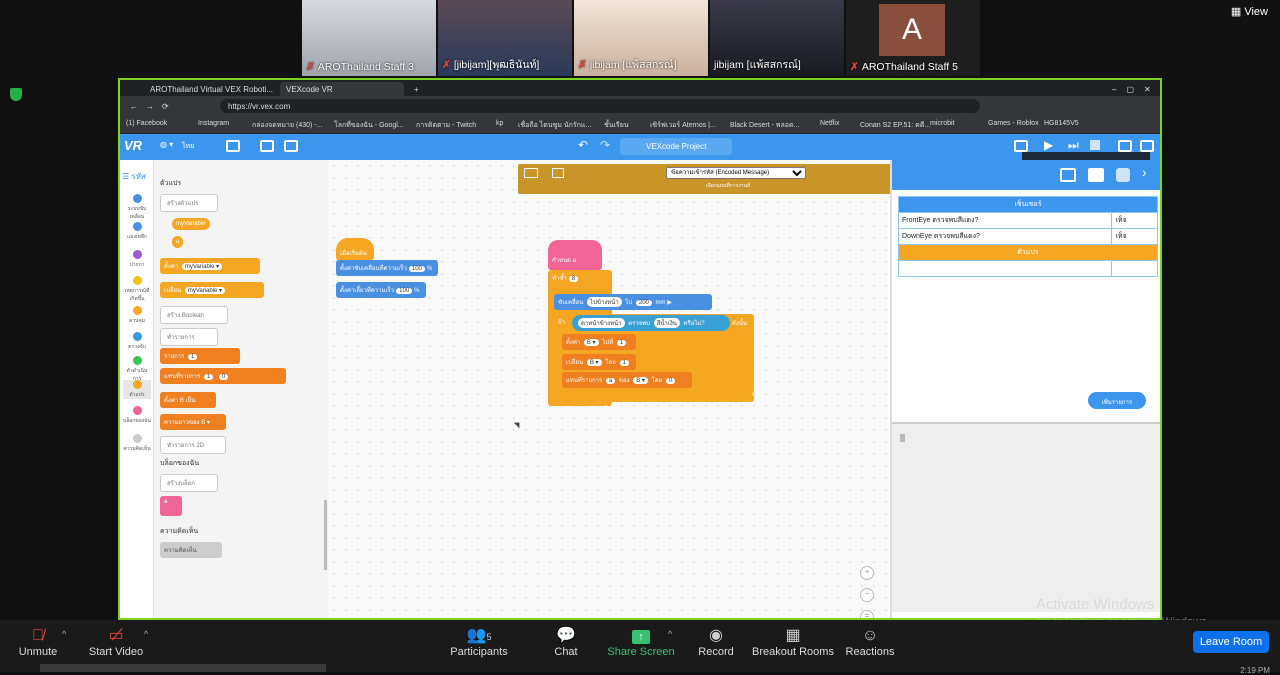 The height and width of the screenshot is (675, 1280). I want to click on file-menu: ไทย, so click(188, 146).